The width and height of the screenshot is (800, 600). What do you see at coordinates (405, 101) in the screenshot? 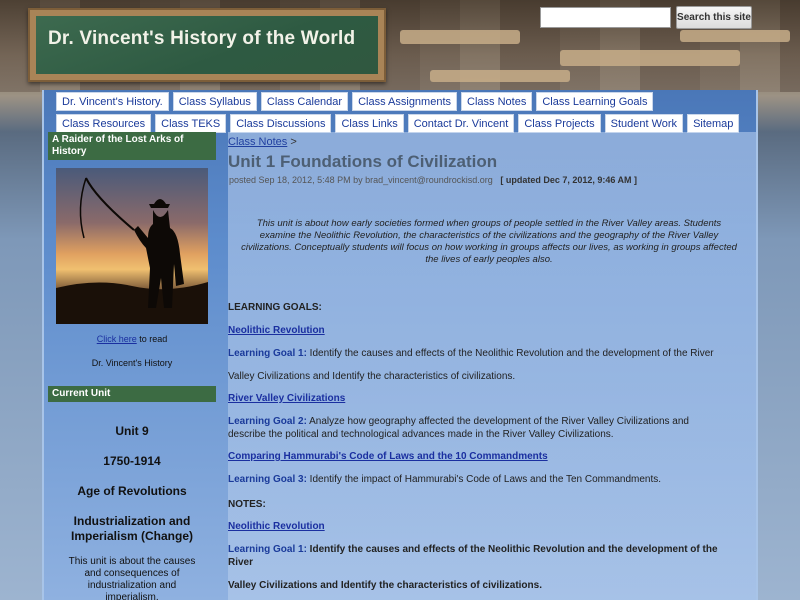
I see `nav-item-assignments: Class Assignments` at bounding box center [405, 101].